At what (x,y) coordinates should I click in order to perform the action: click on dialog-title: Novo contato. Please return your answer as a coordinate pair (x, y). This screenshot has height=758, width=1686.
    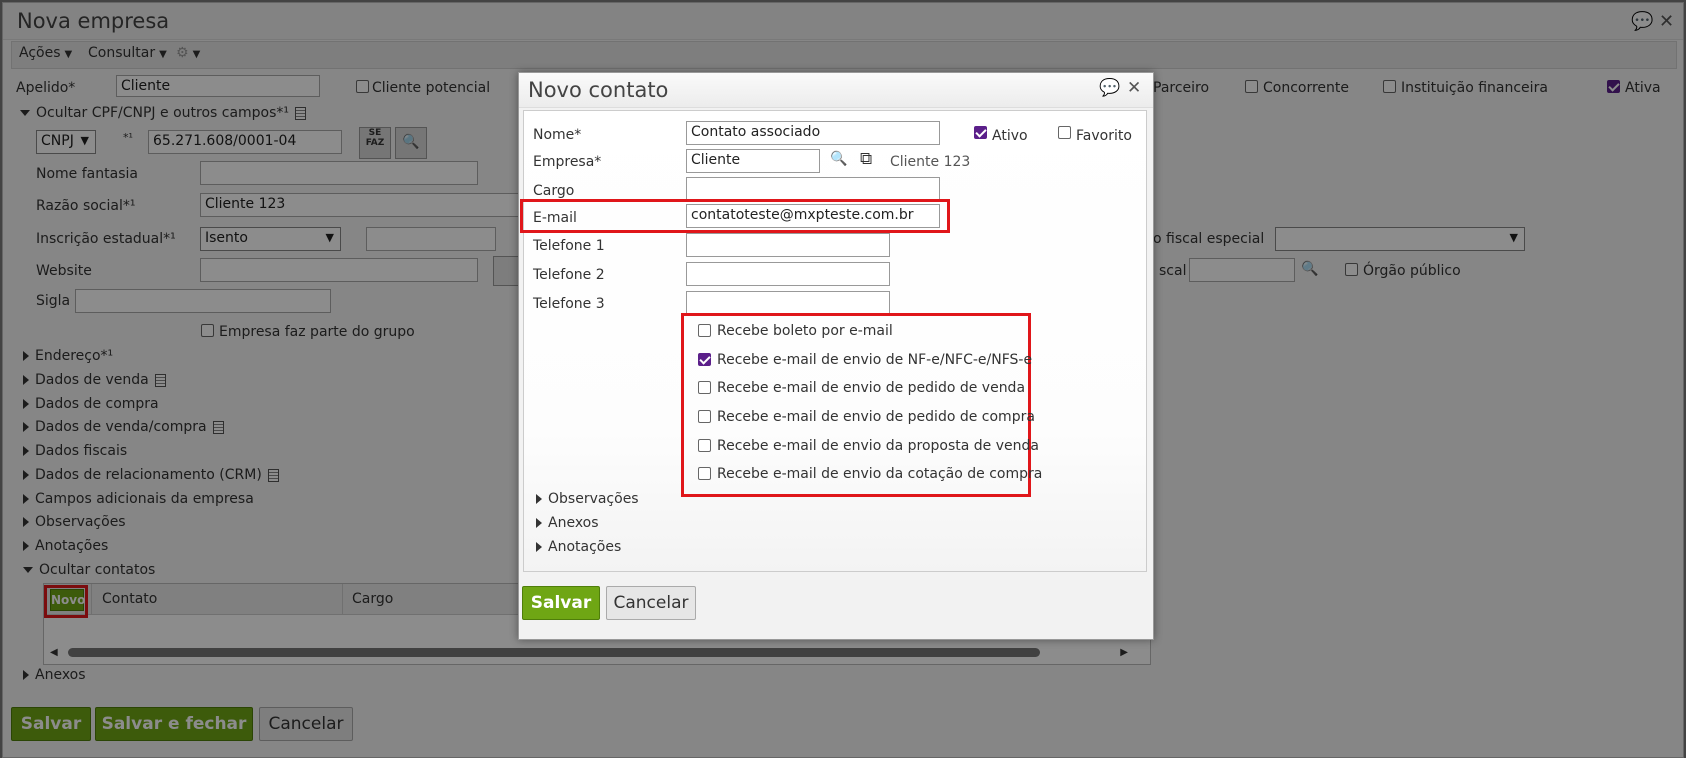
    Looking at the image, I should click on (598, 90).